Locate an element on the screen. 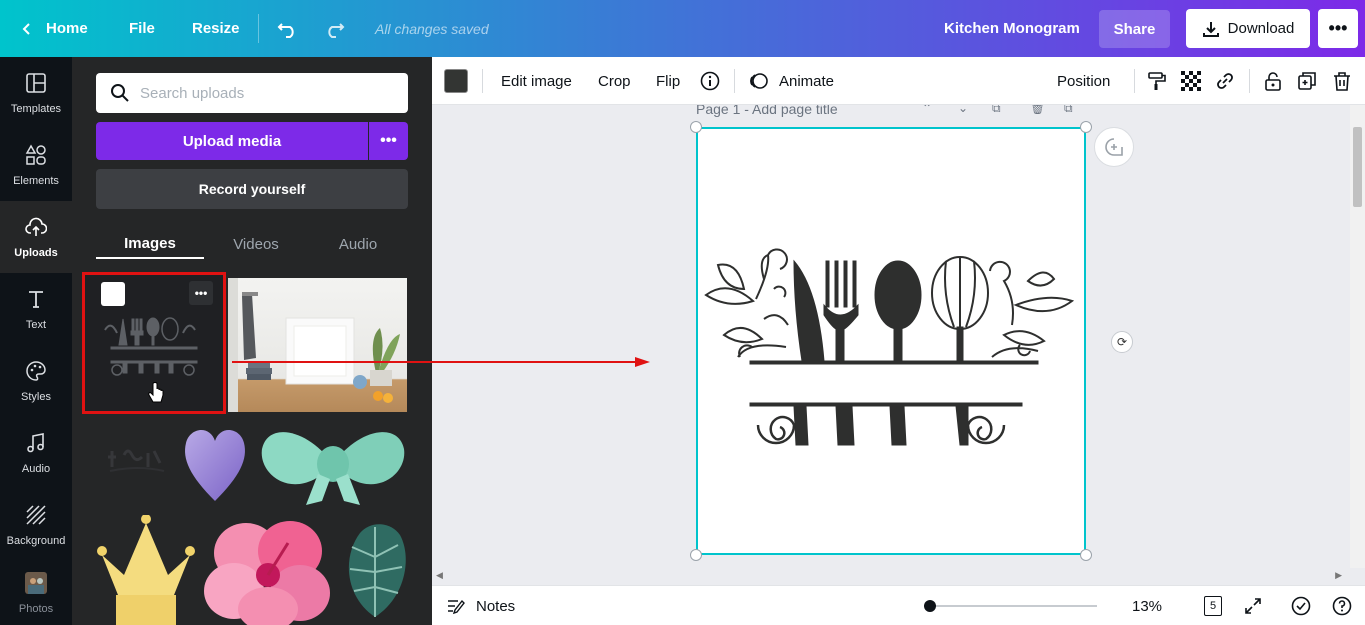 This screenshot has width=1365, height=625. vertical-scrollbar-thumb is located at coordinates (1357, 167).